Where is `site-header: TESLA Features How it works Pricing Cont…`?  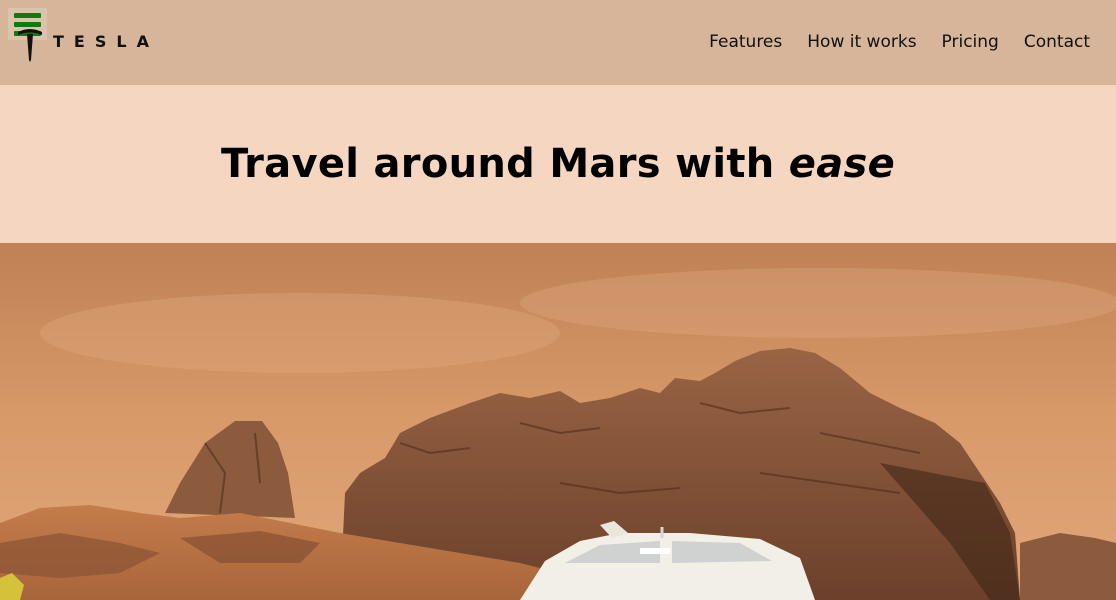 site-header: TESLA Features How it works Pricing Cont… is located at coordinates (558, 42).